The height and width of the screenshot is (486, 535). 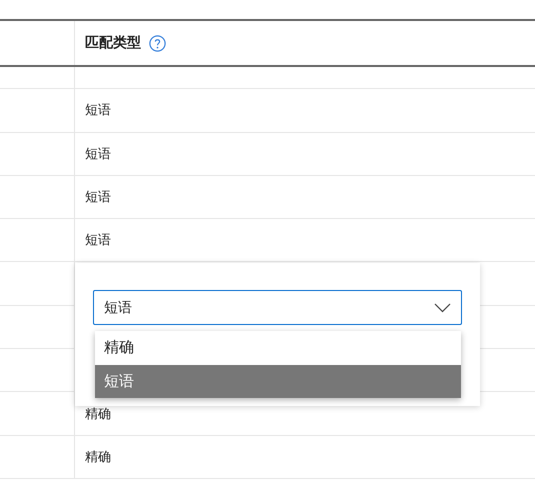 I want to click on help-icon, so click(x=157, y=43).